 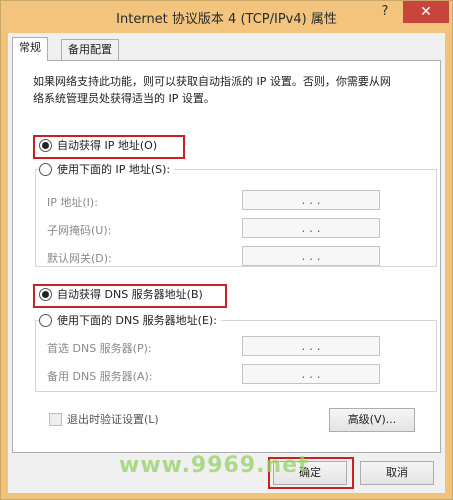 I want to click on title-bar: Internet 协议版本 4 (TCP/IPv4) 属性 ? ✕, so click(x=226, y=17).